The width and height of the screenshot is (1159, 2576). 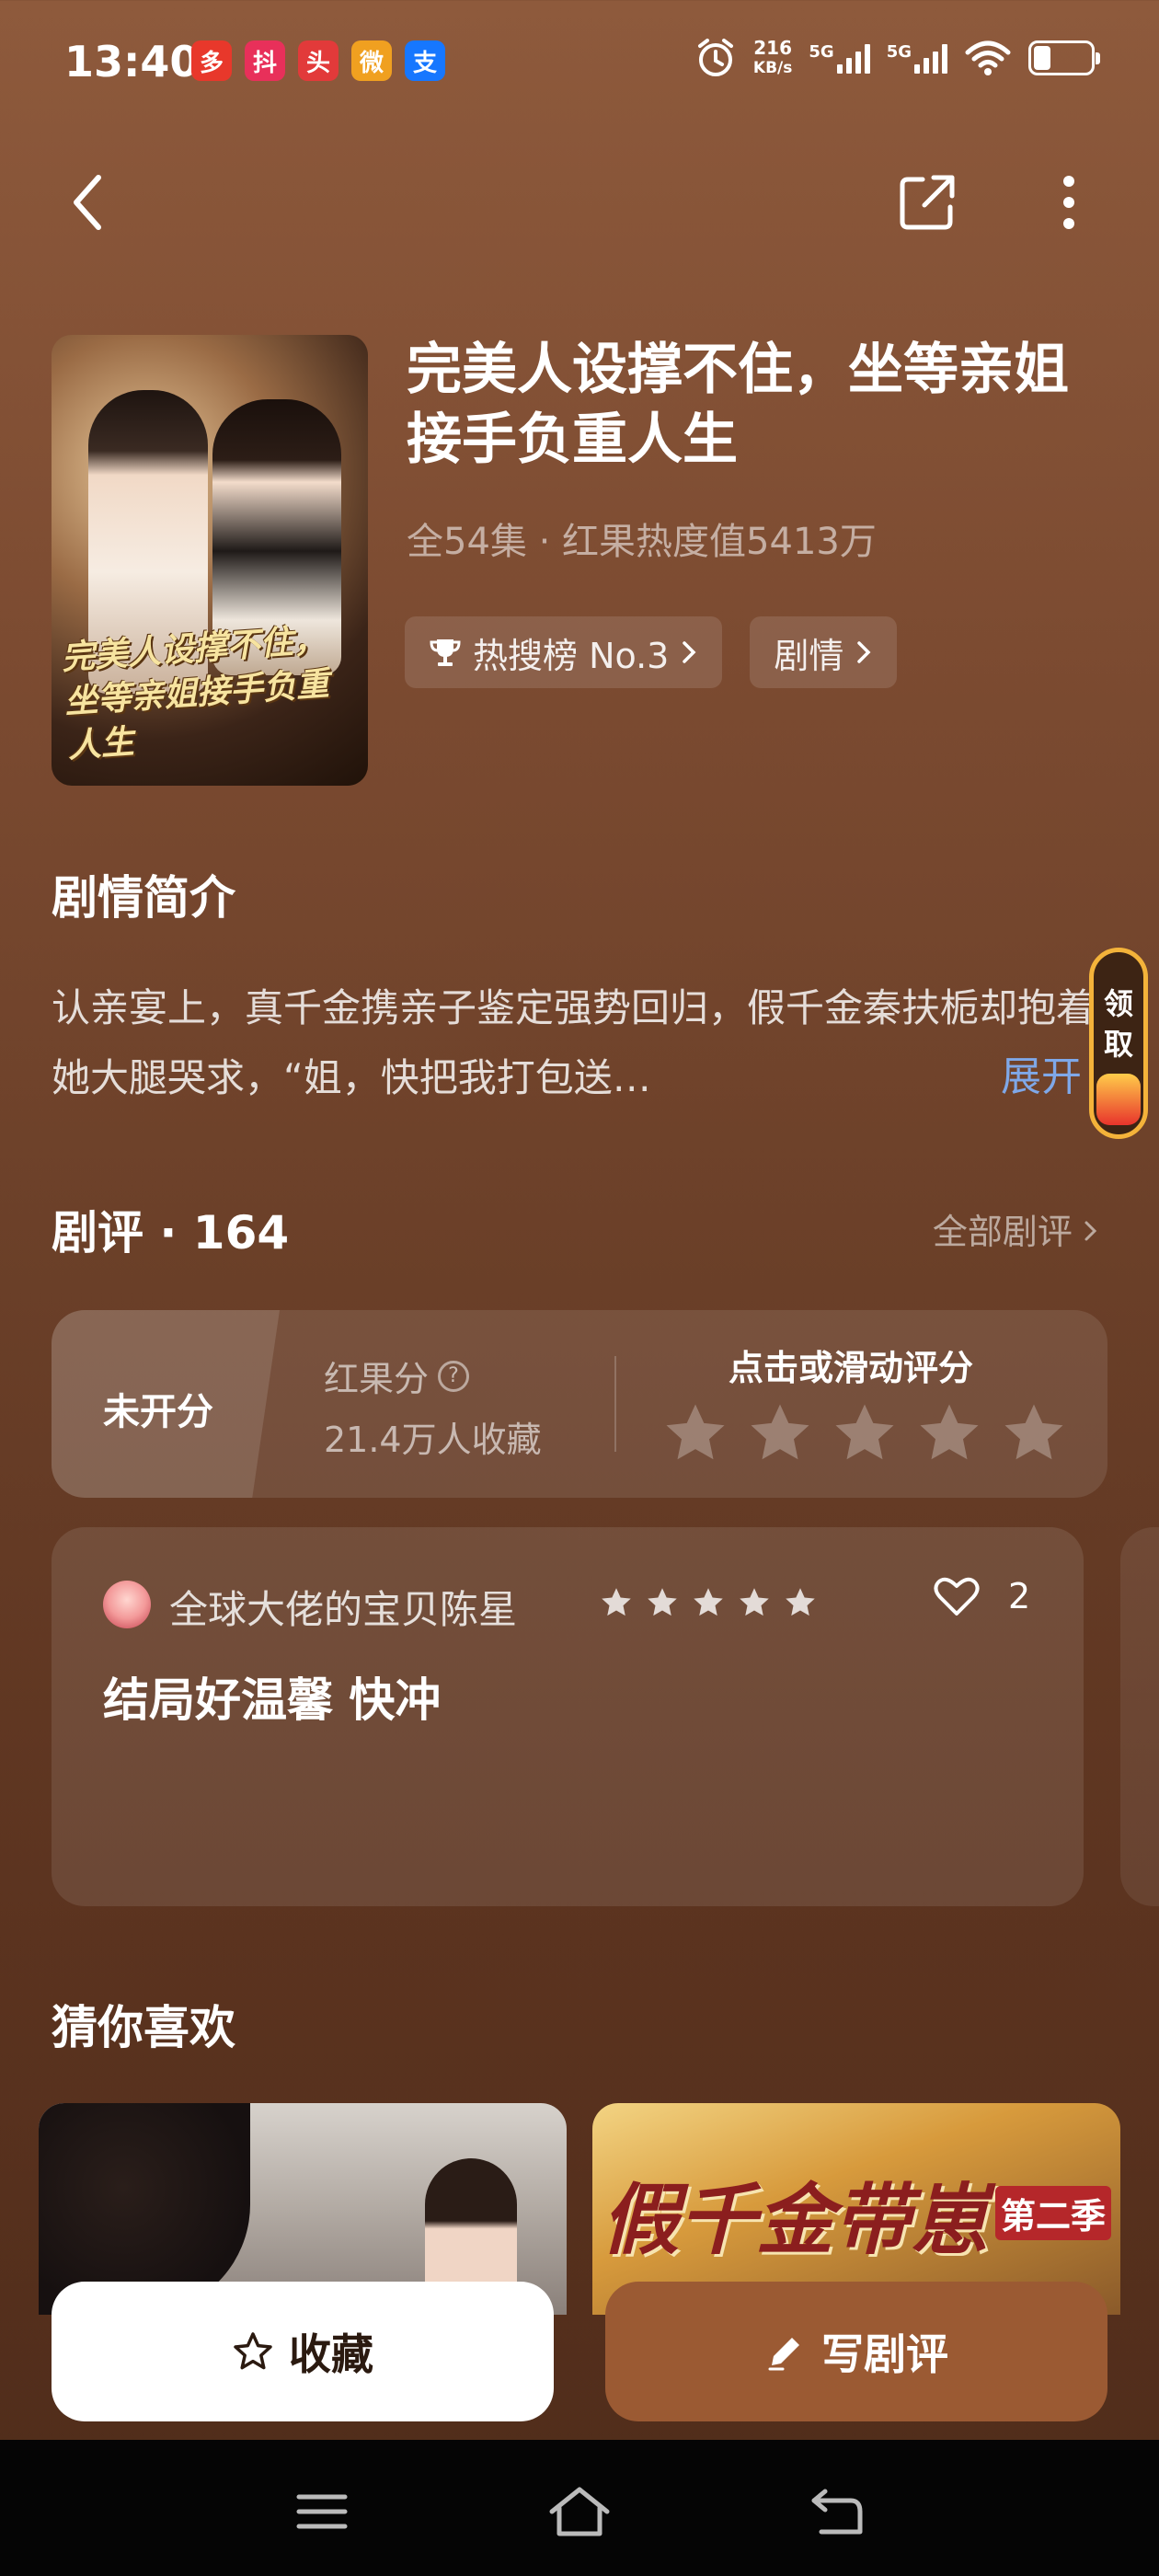 What do you see at coordinates (132, 61) in the screenshot?
I see `status-time: 13:40` at bounding box center [132, 61].